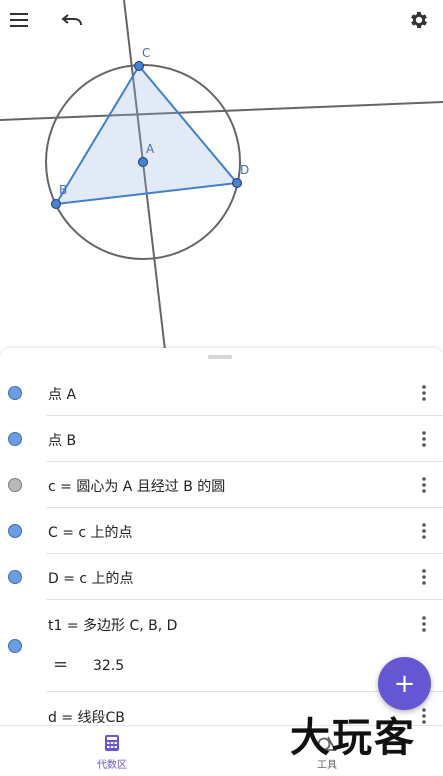 This screenshot has width=443, height=776. What do you see at coordinates (112, 625) in the screenshot?
I see `algebra-row-label: t1 = 多边形 C, B, D` at bounding box center [112, 625].